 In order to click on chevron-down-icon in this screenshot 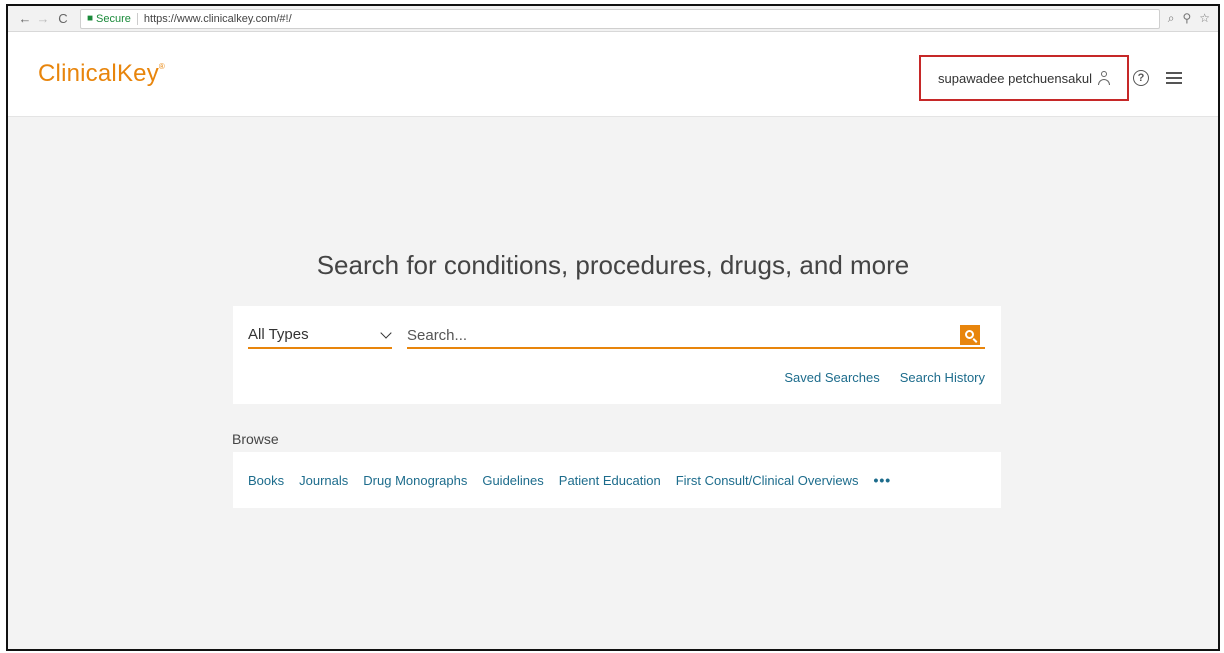, I will do `click(386, 333)`.